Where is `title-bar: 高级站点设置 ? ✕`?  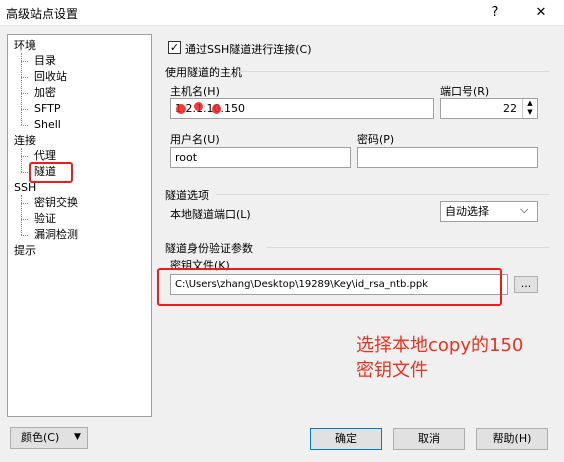
title-bar: 高级站点设置 ? ✕ is located at coordinates (282, 13).